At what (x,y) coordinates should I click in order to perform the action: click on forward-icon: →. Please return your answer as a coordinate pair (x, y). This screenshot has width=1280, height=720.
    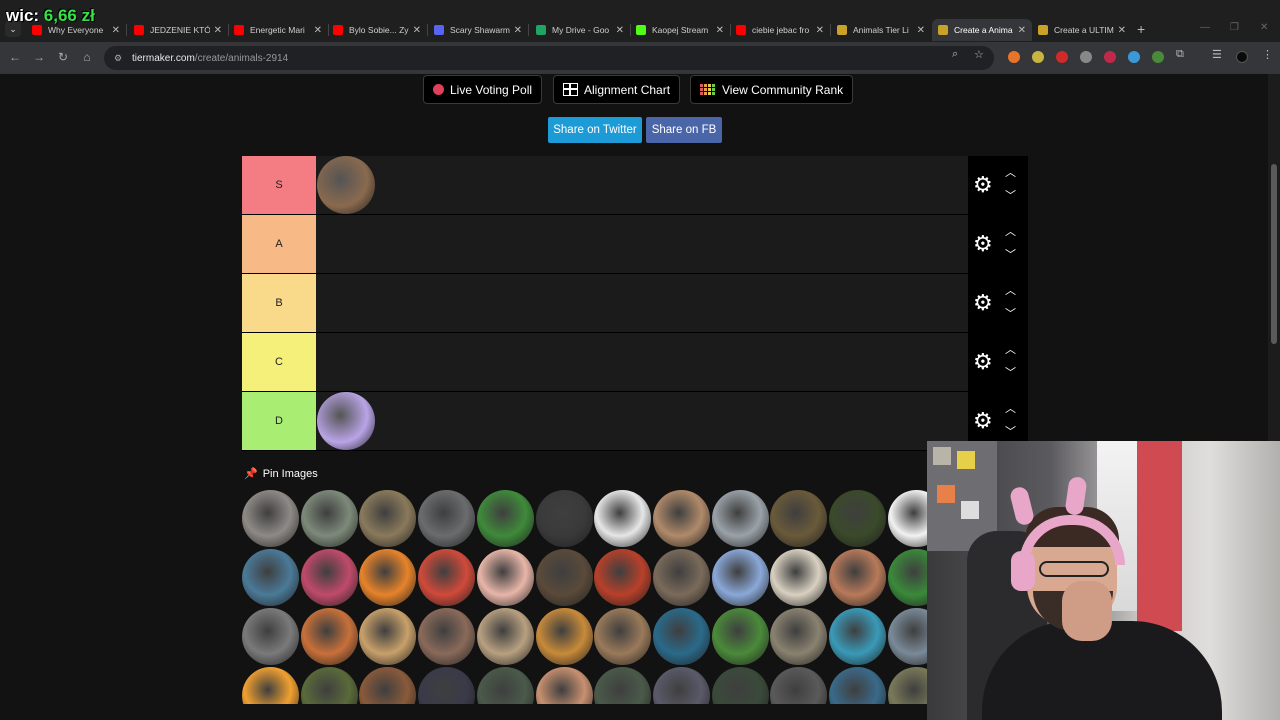
    Looking at the image, I should click on (39, 57).